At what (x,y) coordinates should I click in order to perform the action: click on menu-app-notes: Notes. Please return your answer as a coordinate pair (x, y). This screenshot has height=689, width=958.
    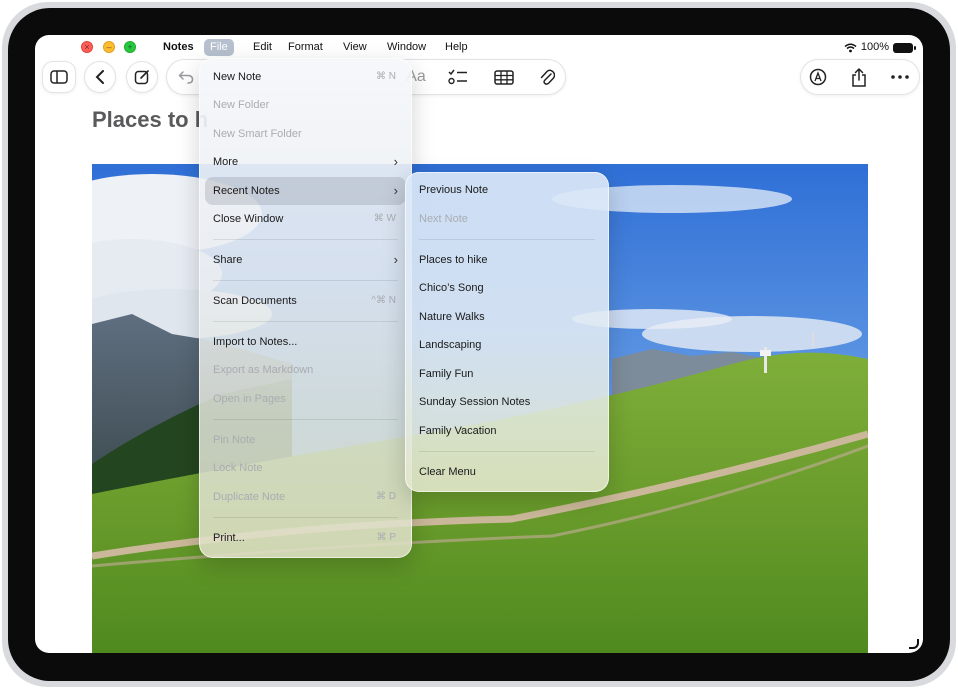
    Looking at the image, I should click on (178, 47).